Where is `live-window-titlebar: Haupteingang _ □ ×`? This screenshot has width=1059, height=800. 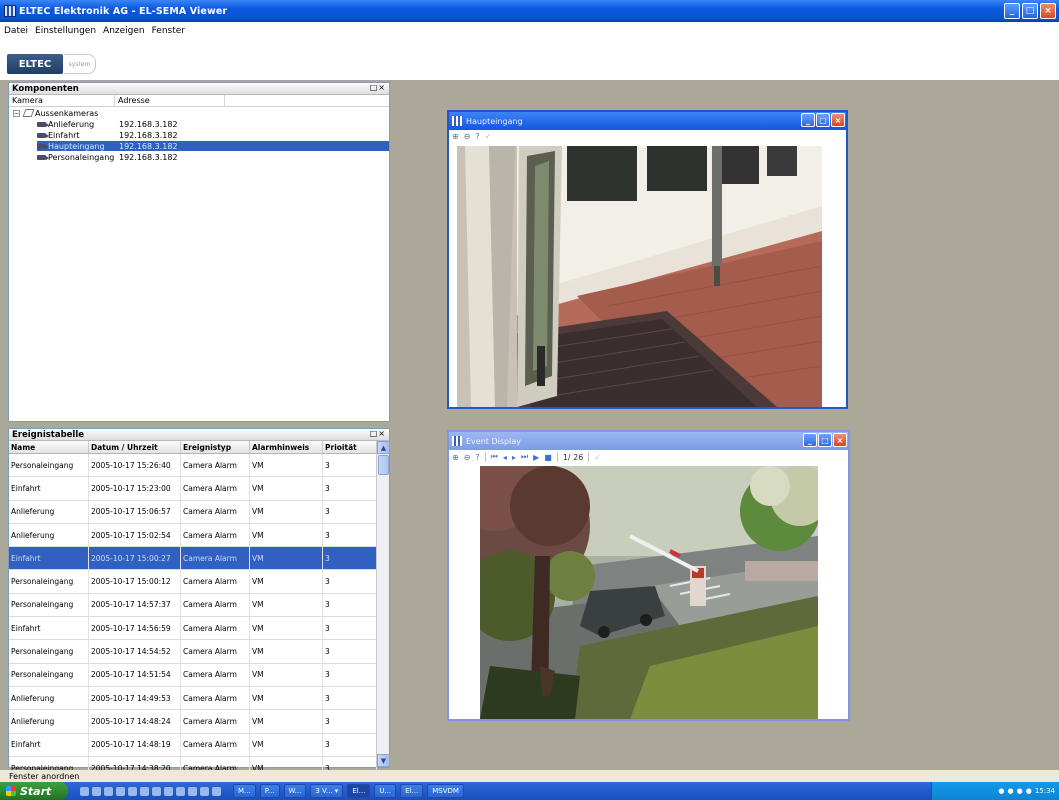 live-window-titlebar: Haupteingang _ □ × is located at coordinates (647, 121).